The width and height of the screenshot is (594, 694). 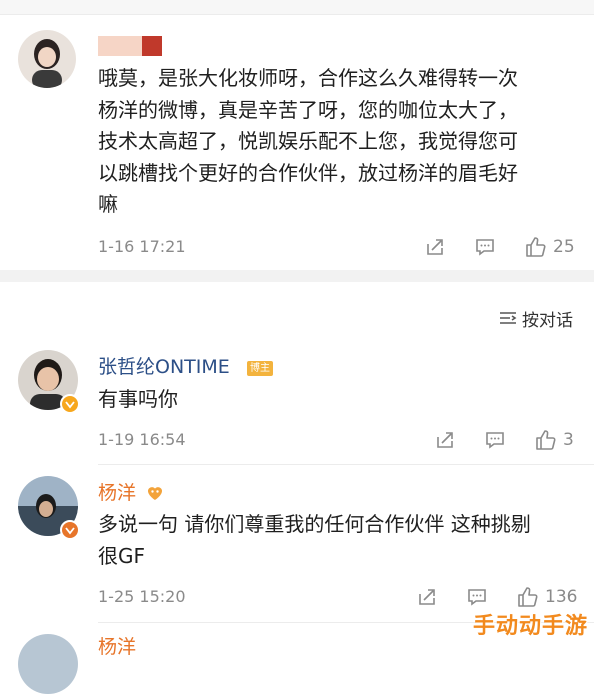 I want to click on like-count: 136, so click(x=561, y=597).